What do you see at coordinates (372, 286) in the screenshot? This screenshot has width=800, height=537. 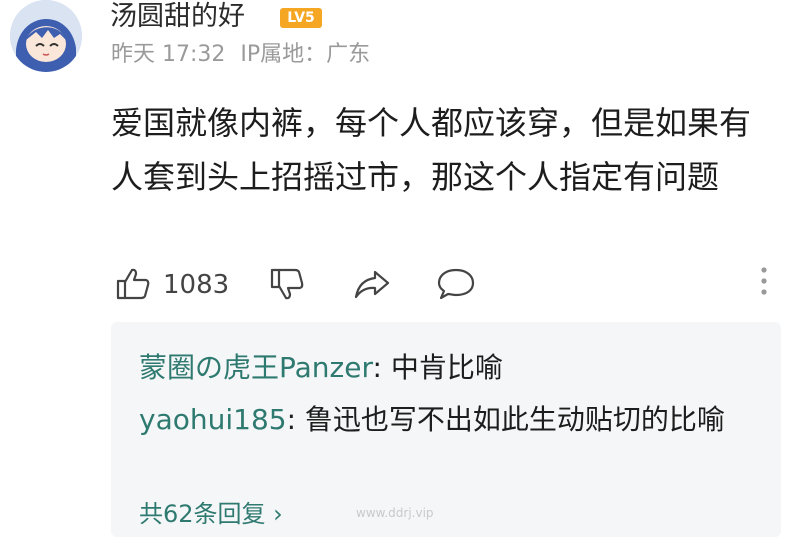 I see `share-icon` at bounding box center [372, 286].